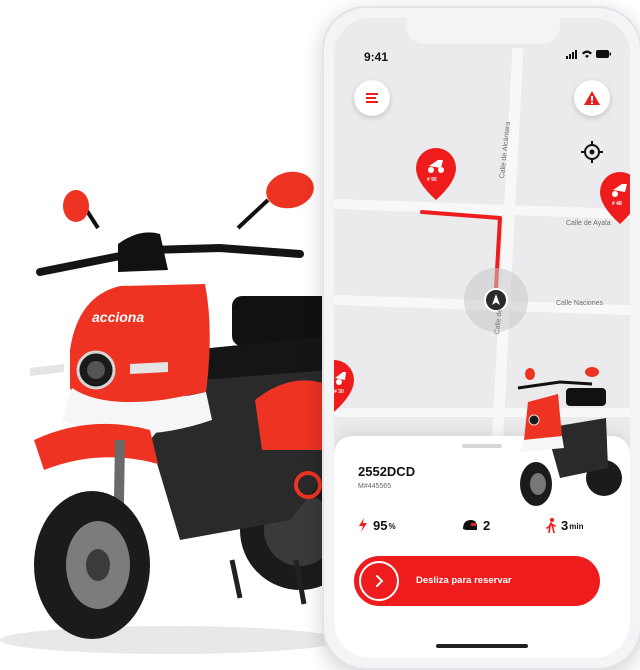  Describe the element at coordinates (617, 204) in the screenshot. I see `pin-battery-label: # 48` at that location.